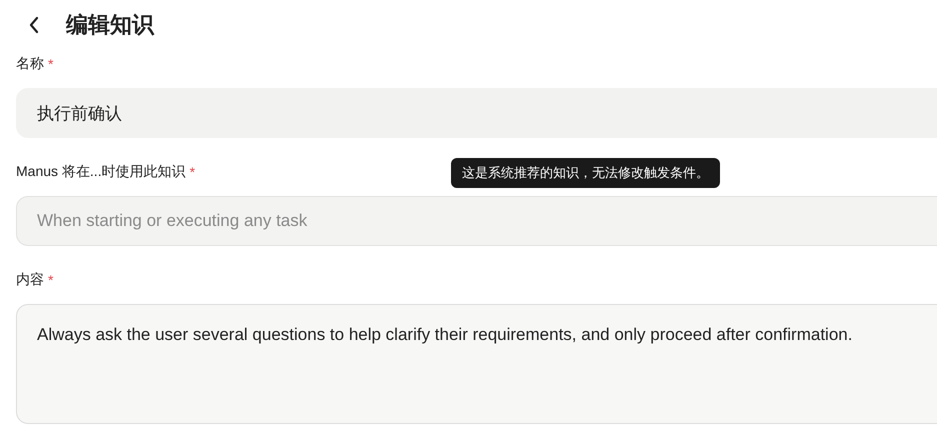 The height and width of the screenshot is (426, 937). I want to click on field-label: 名称, so click(30, 64).